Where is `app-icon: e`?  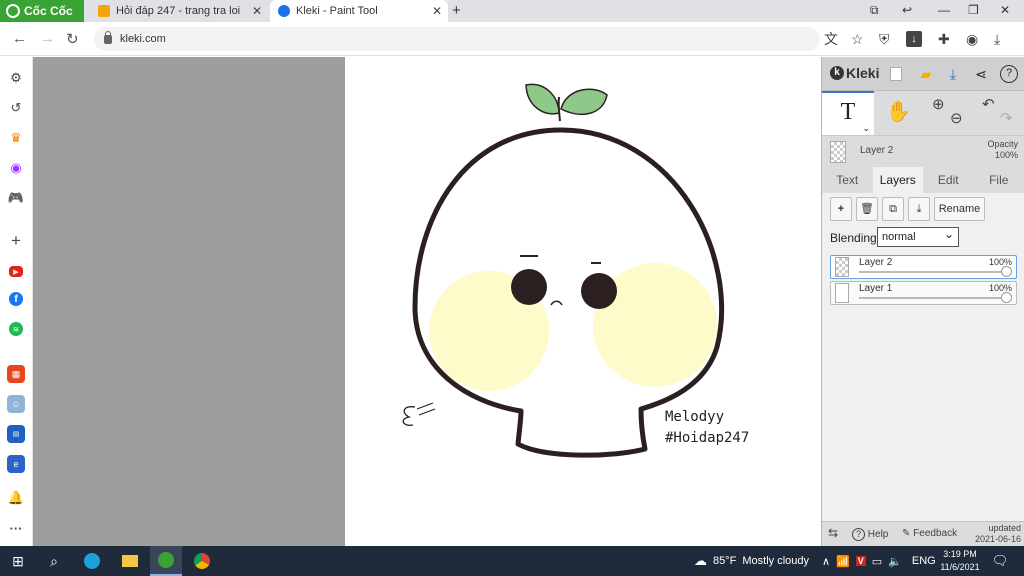
app-icon: e is located at coordinates (16, 464).